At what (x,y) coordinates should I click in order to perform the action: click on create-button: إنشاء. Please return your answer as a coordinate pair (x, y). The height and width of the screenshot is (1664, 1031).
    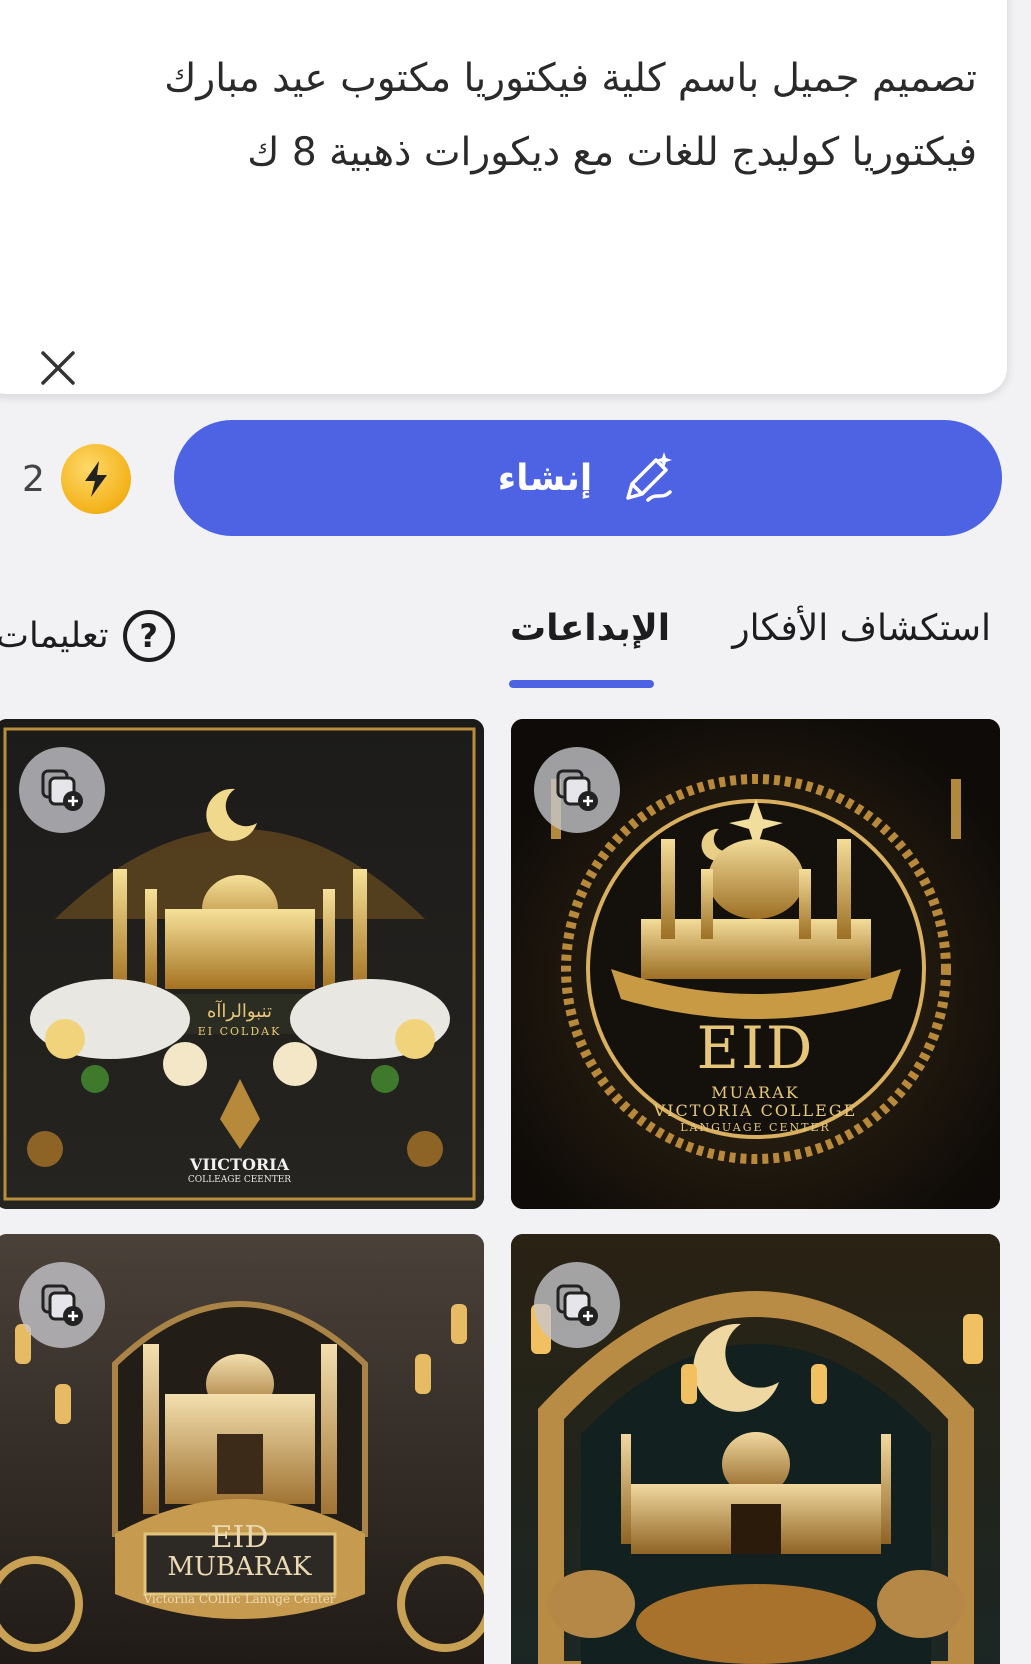
    Looking at the image, I should click on (588, 478).